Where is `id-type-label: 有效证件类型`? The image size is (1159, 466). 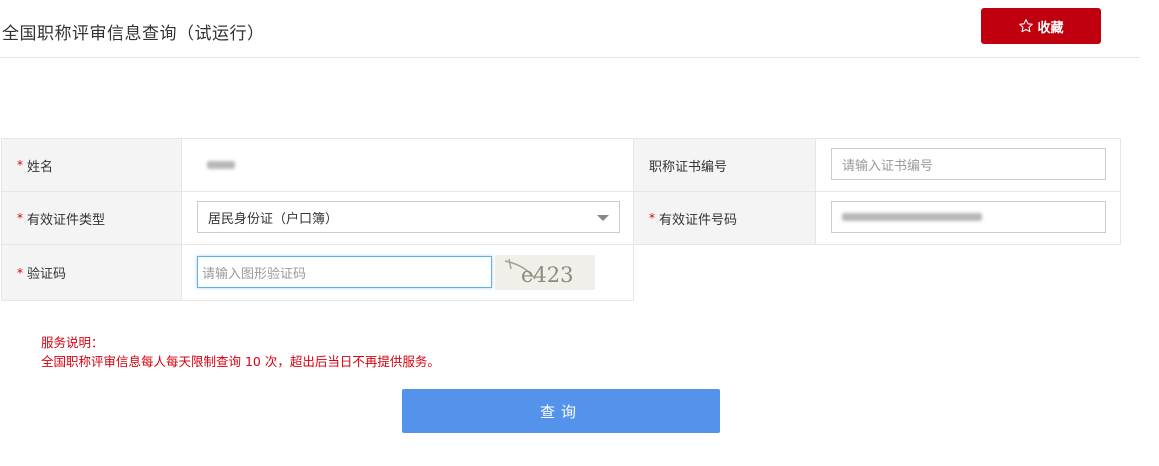 id-type-label: 有效证件类型 is located at coordinates (66, 220).